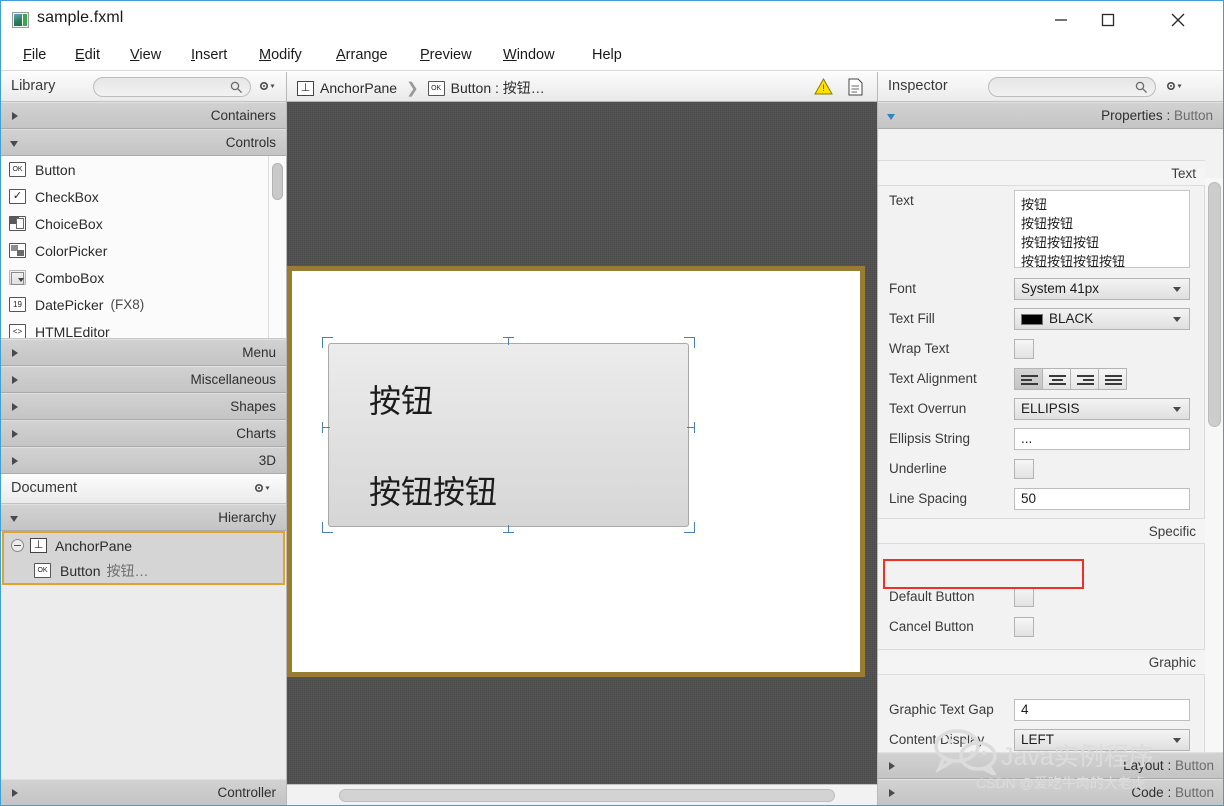  I want to click on document-section-controller: Controller, so click(143, 792).